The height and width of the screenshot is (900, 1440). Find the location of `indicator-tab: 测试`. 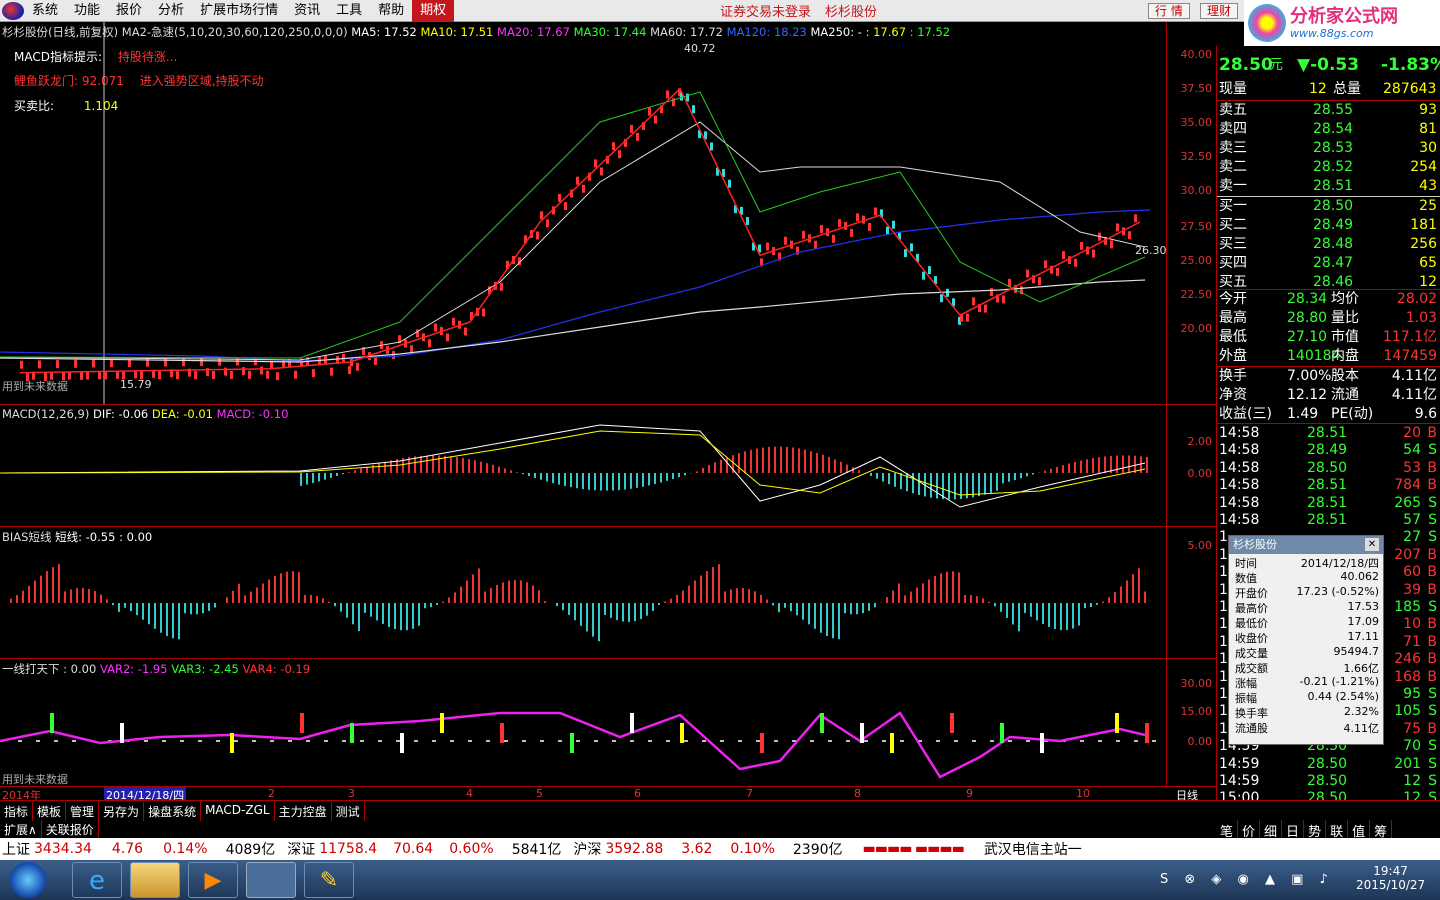

indicator-tab: 测试 is located at coordinates (348, 811).